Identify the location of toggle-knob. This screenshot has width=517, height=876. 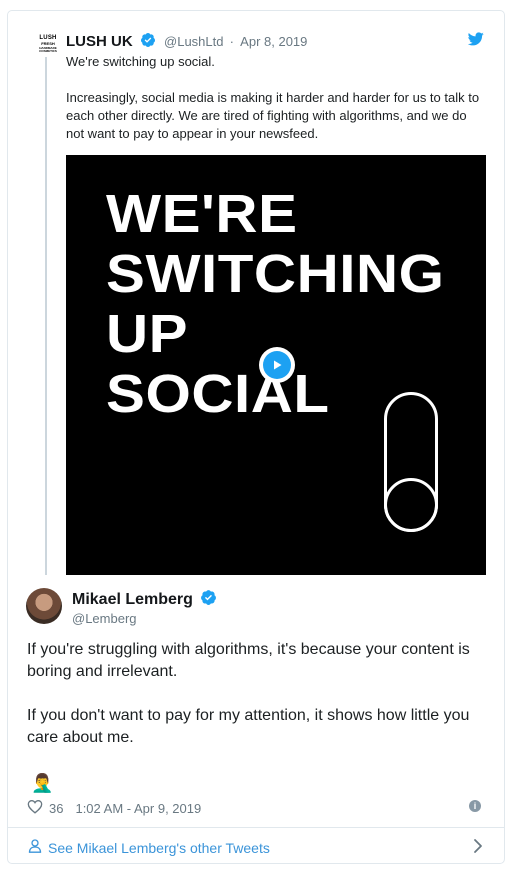
(411, 505).